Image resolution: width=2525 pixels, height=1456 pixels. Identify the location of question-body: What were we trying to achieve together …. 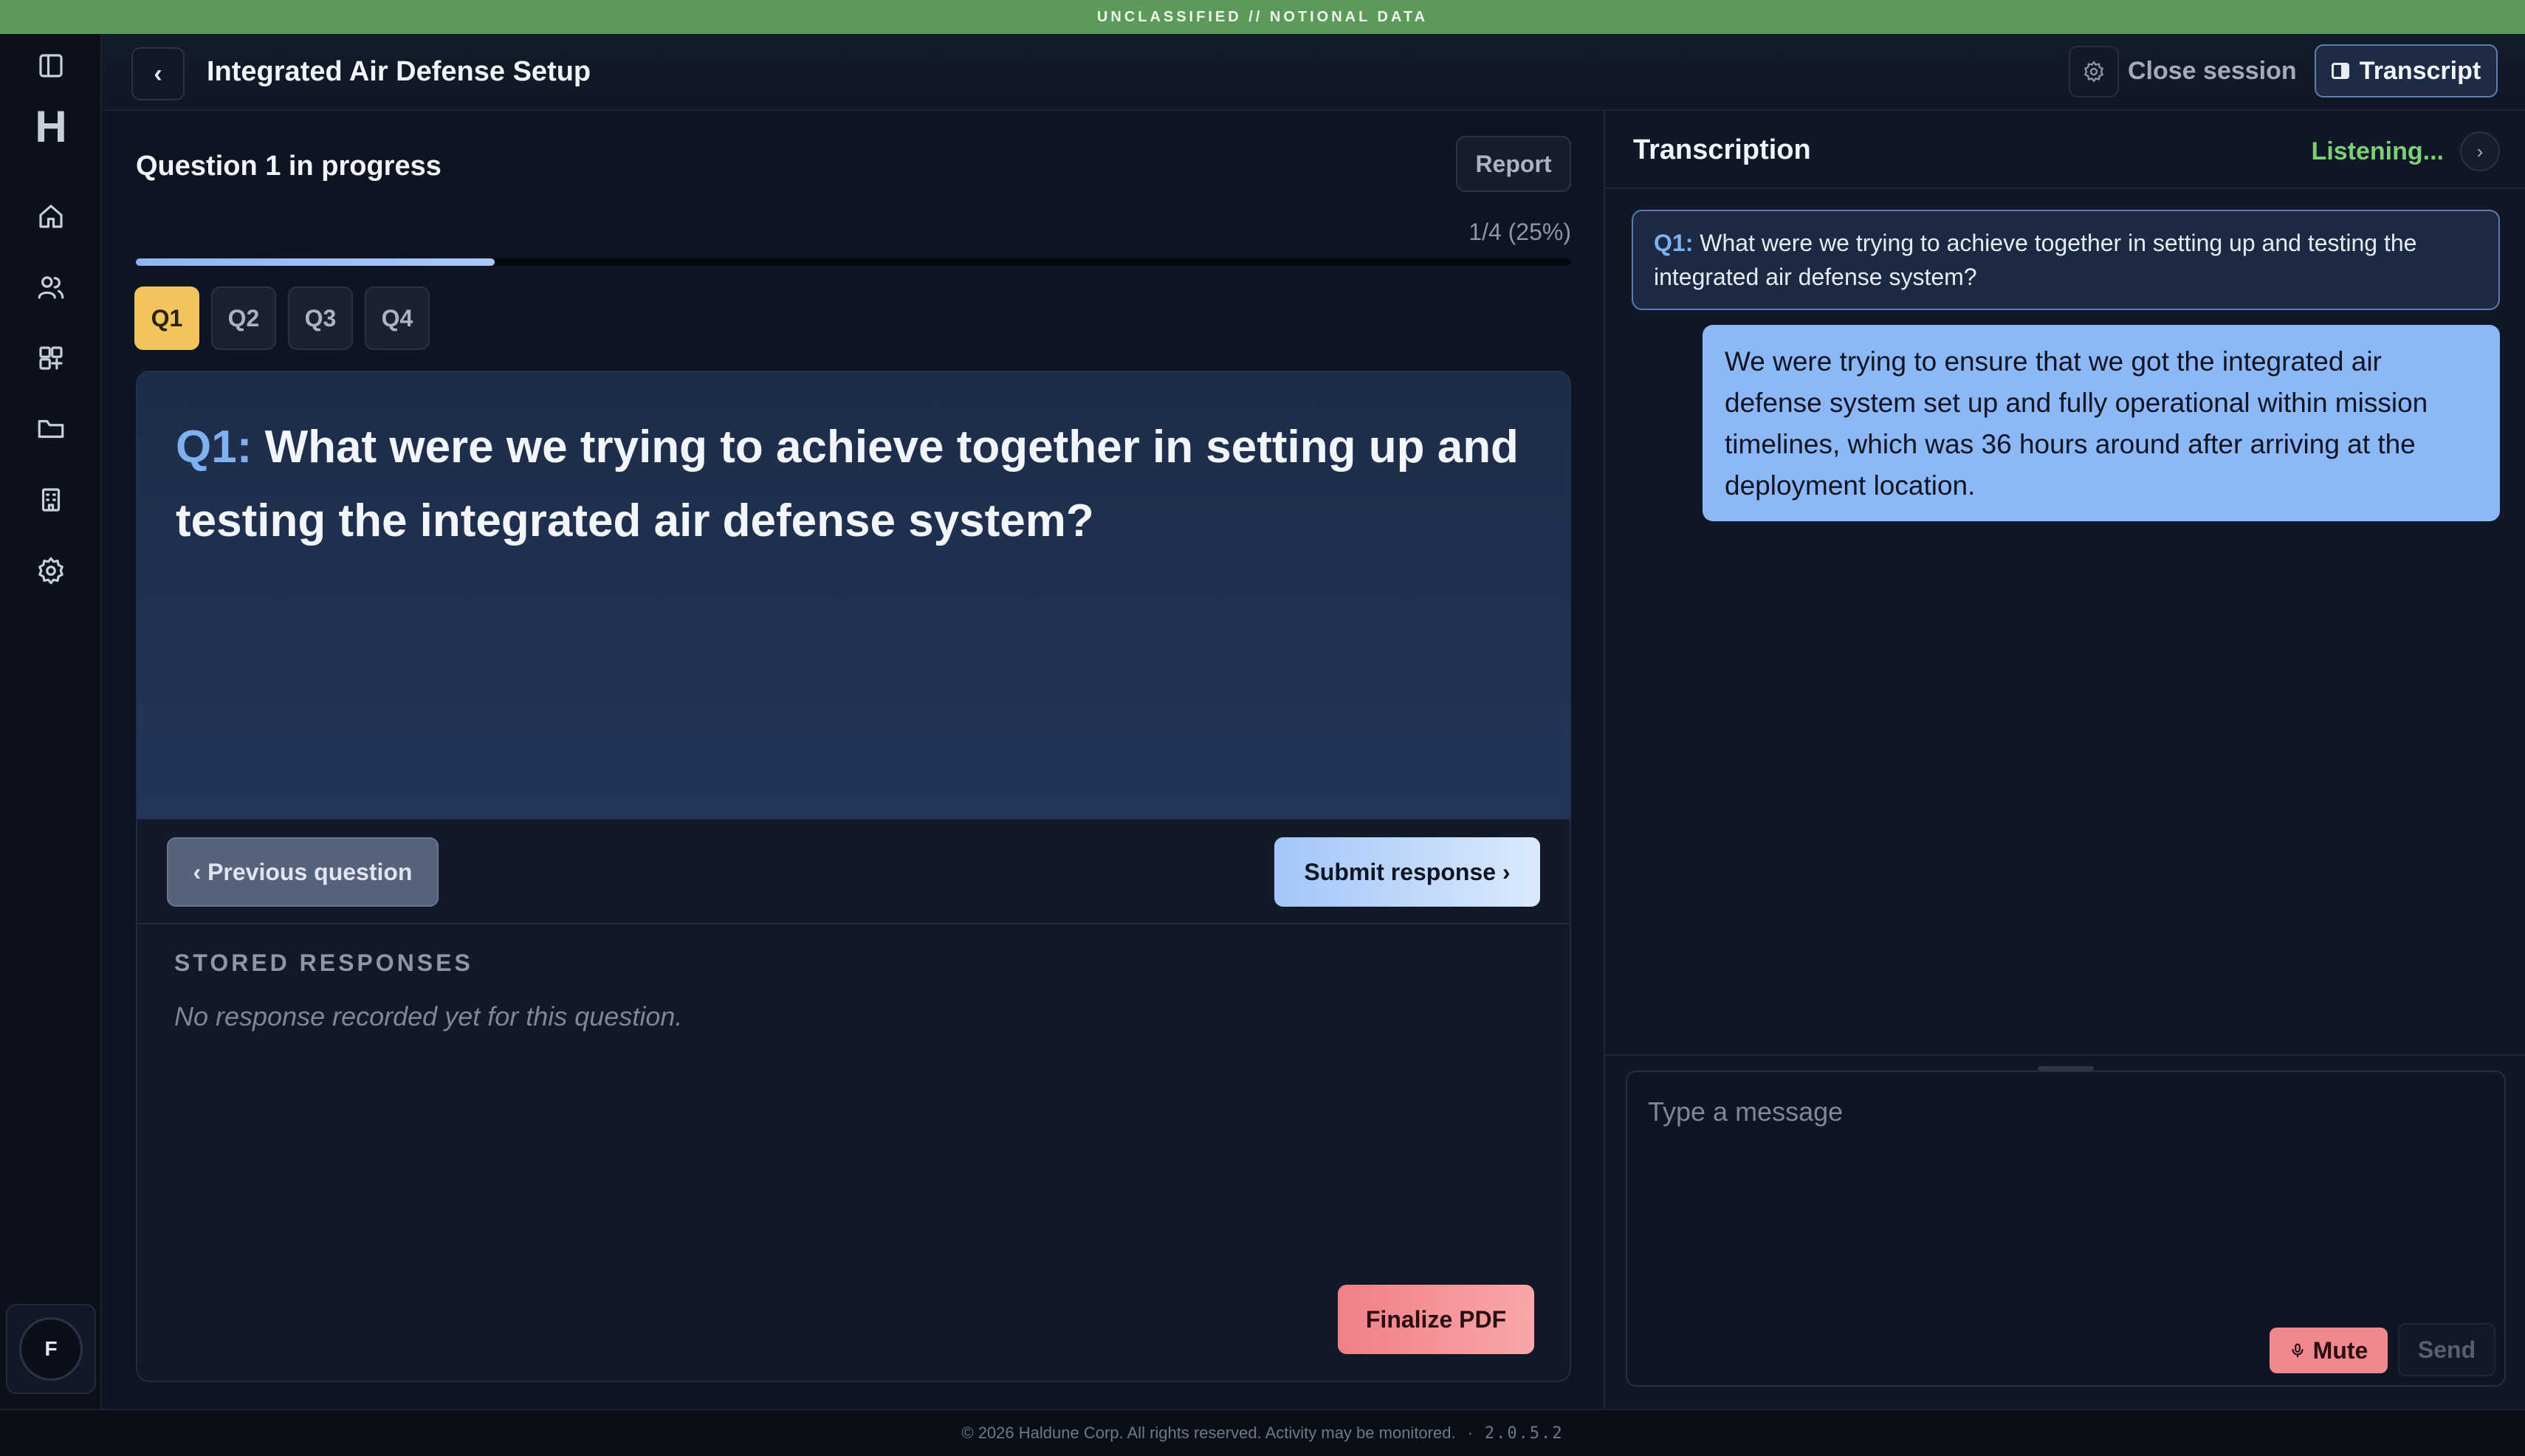
(847, 484).